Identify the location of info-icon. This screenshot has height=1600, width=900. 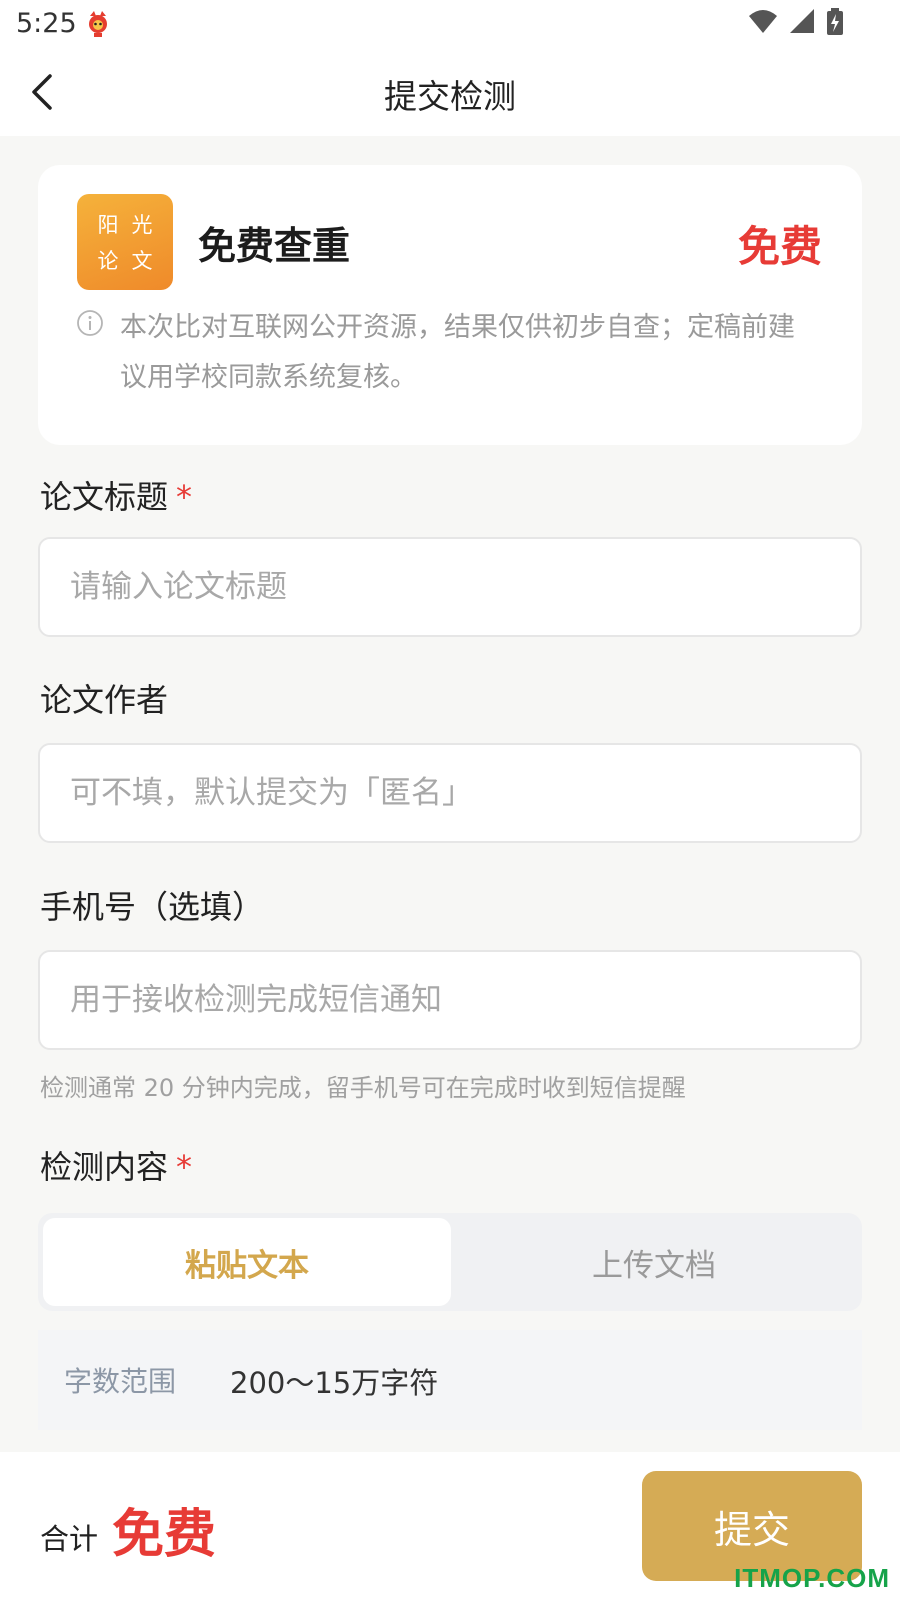
(90, 323).